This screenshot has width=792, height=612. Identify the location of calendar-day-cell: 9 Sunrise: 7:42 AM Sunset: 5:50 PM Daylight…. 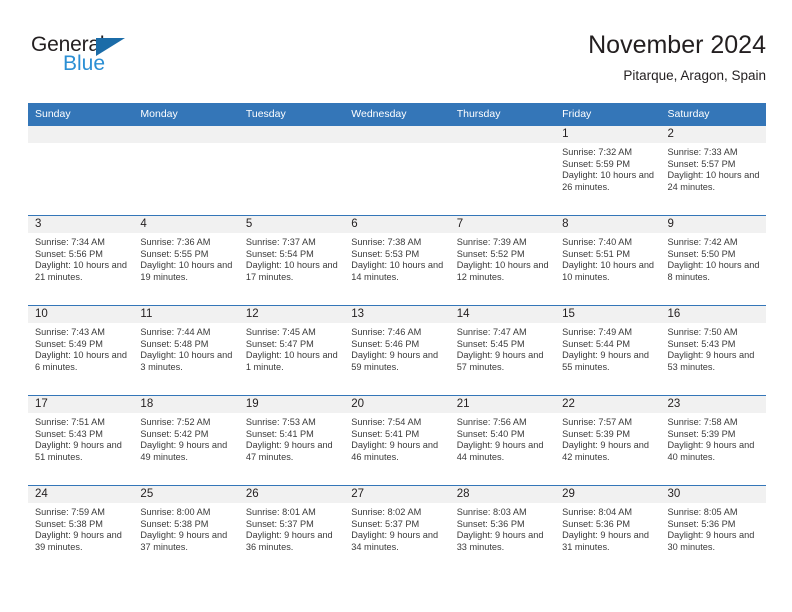
(713, 260).